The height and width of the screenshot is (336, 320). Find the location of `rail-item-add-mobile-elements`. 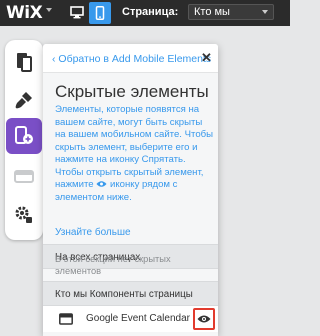

rail-item-add-mobile-elements is located at coordinates (24, 136).